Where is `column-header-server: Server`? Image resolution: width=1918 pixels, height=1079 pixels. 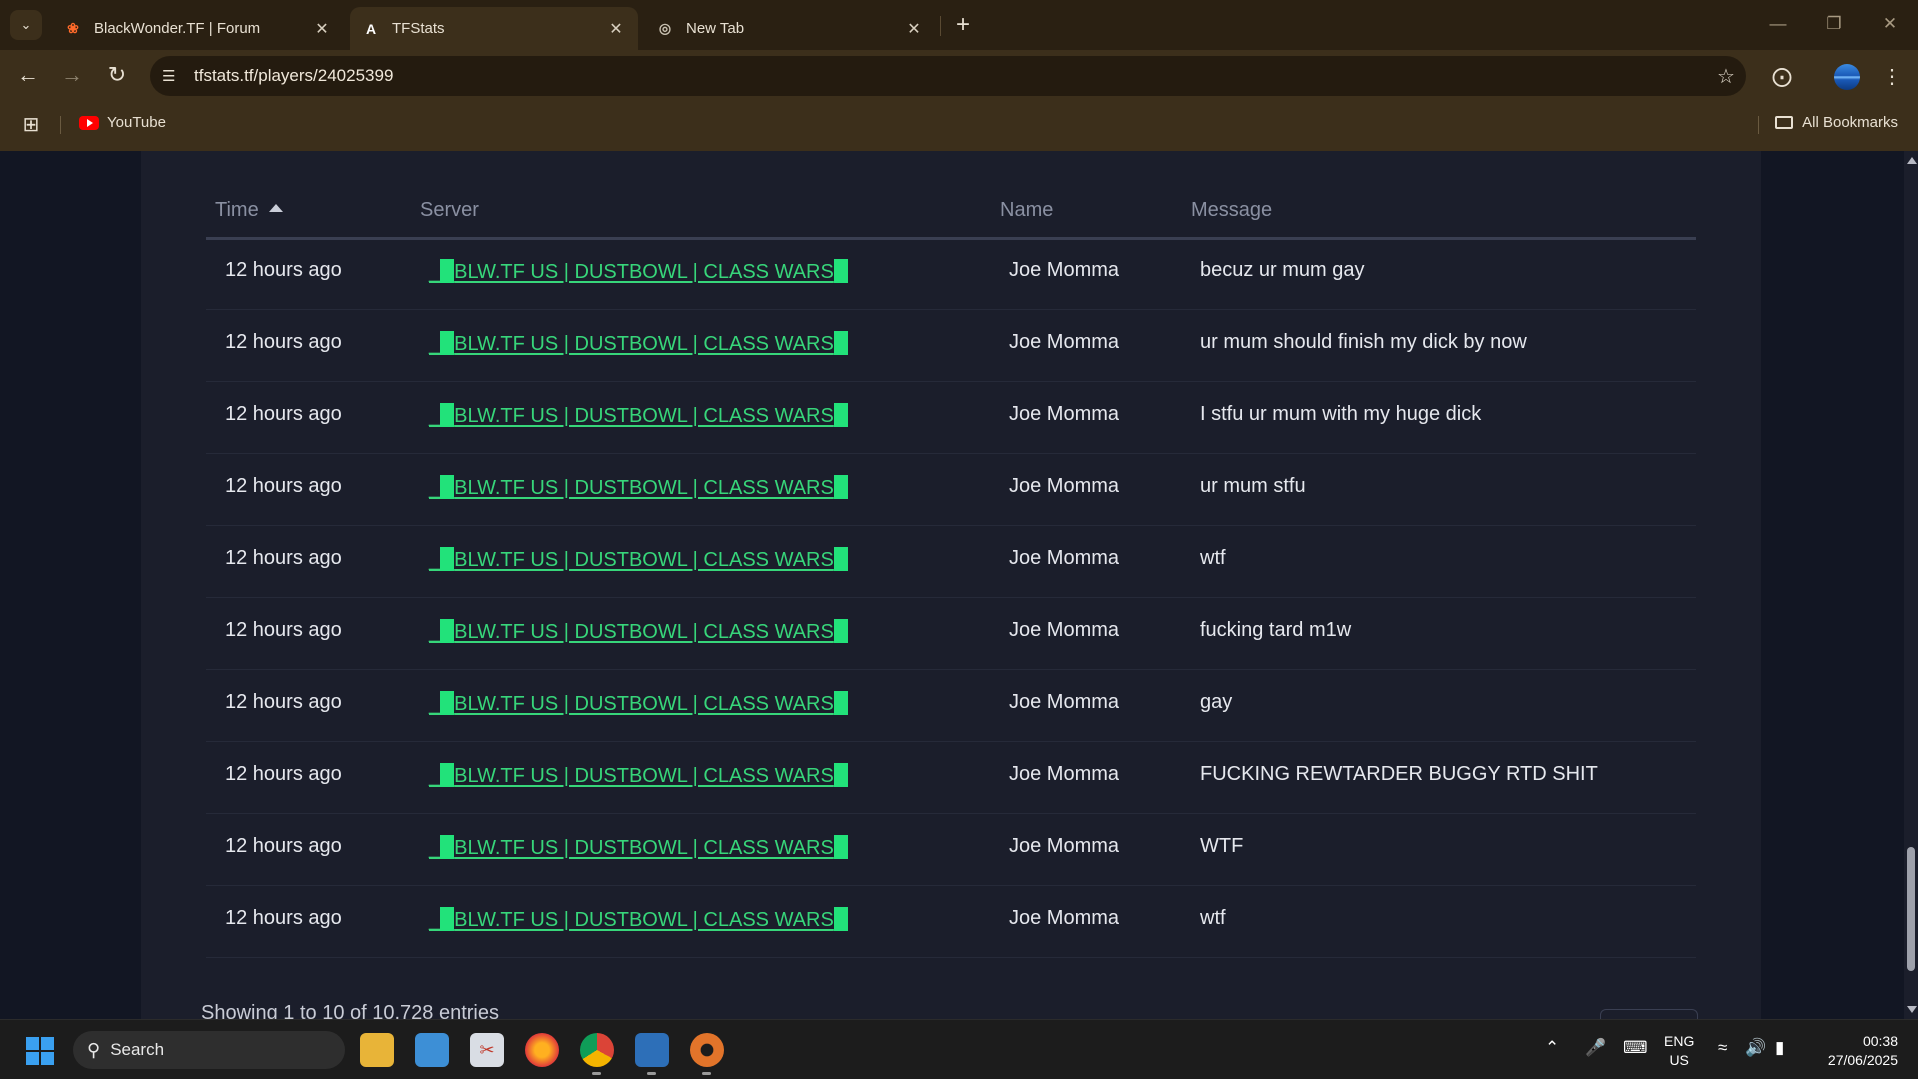
column-header-server: Server is located at coordinates (449, 210).